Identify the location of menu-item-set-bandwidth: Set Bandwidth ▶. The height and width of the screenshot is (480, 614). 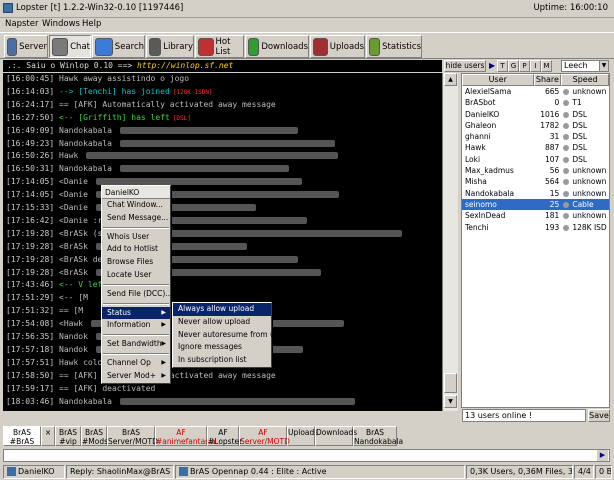
(136, 344).